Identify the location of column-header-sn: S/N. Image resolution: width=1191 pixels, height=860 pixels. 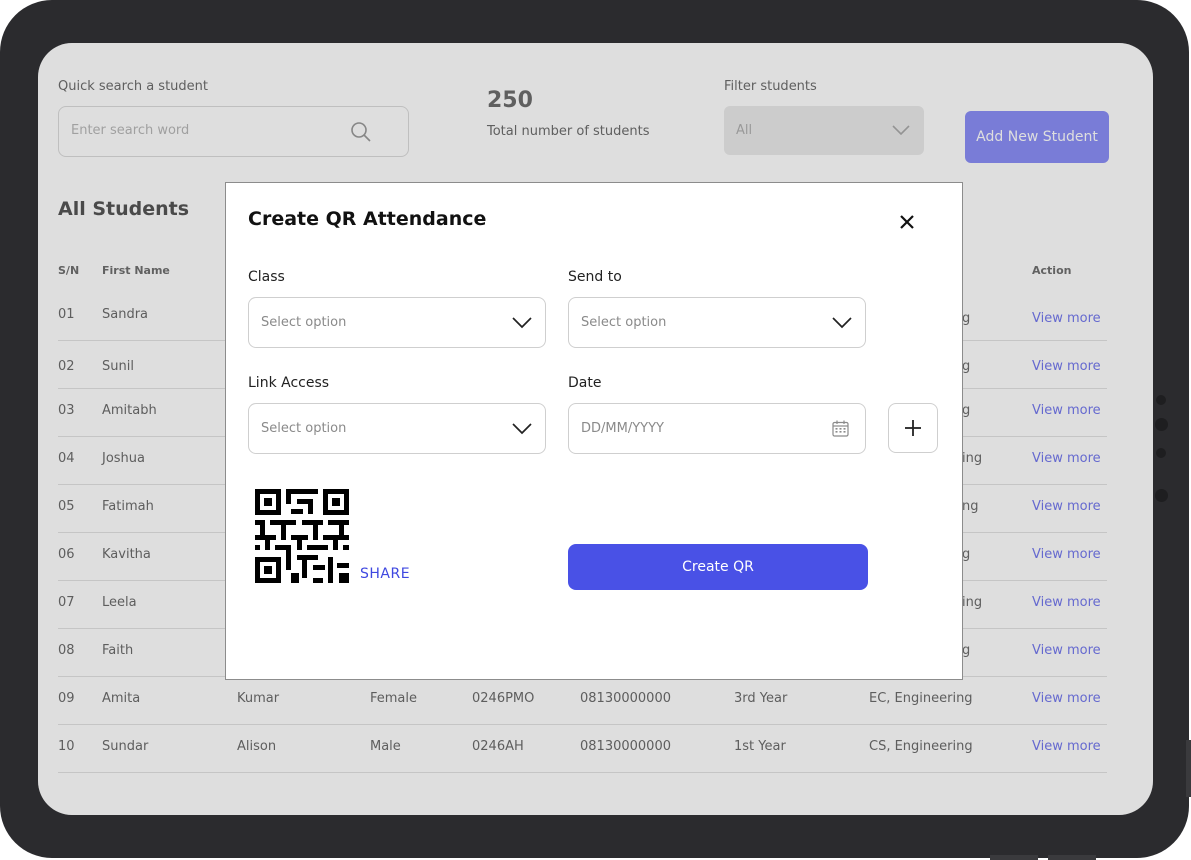
(69, 270).